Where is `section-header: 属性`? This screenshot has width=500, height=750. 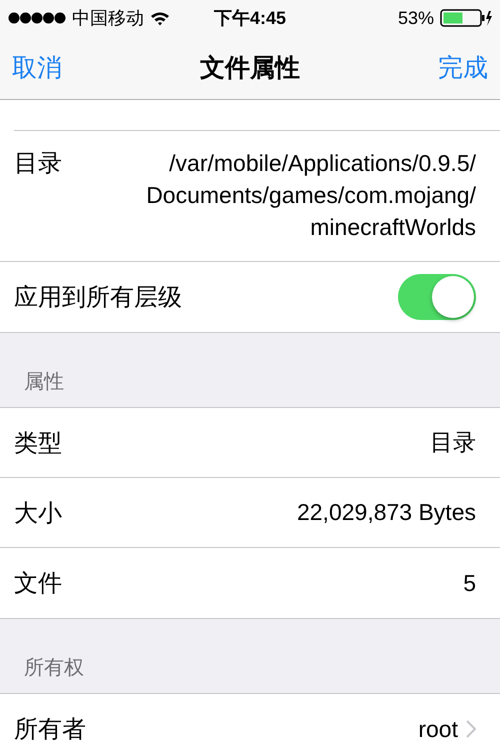 section-header: 属性 is located at coordinates (44, 382).